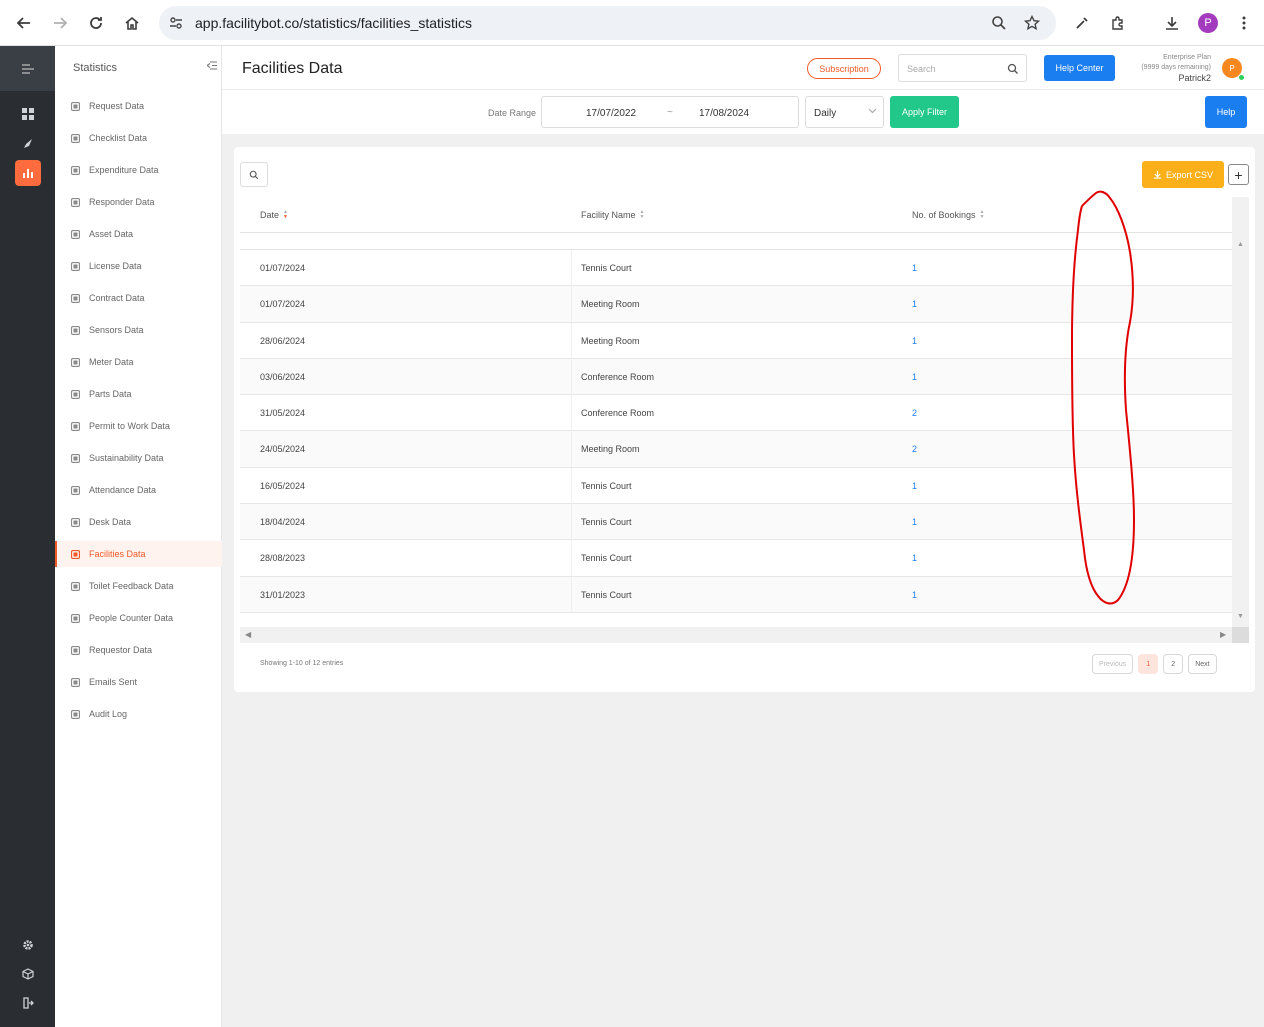  What do you see at coordinates (1189, 174) in the screenshot?
I see `export-csv-label: Export CSV` at bounding box center [1189, 174].